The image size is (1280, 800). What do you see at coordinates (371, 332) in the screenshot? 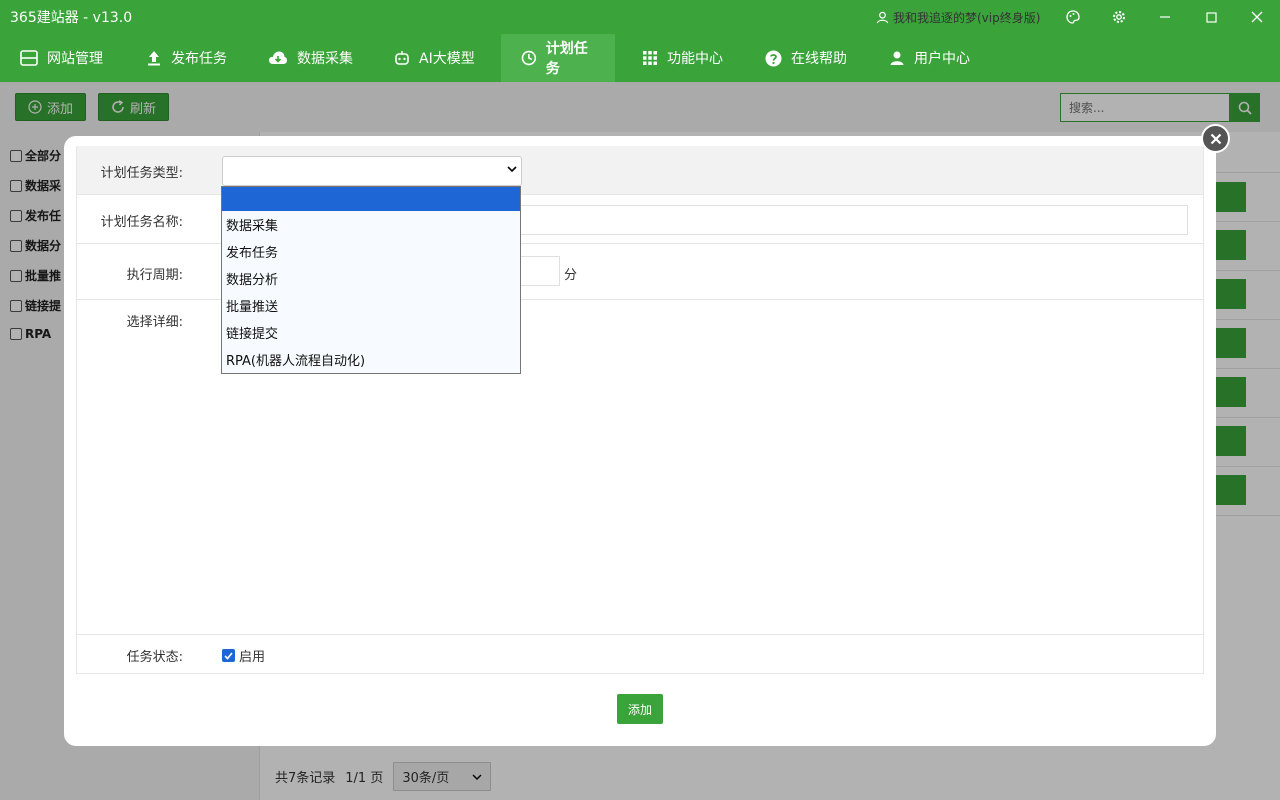
I see `type-option-link-submit: 链接提交` at bounding box center [371, 332].